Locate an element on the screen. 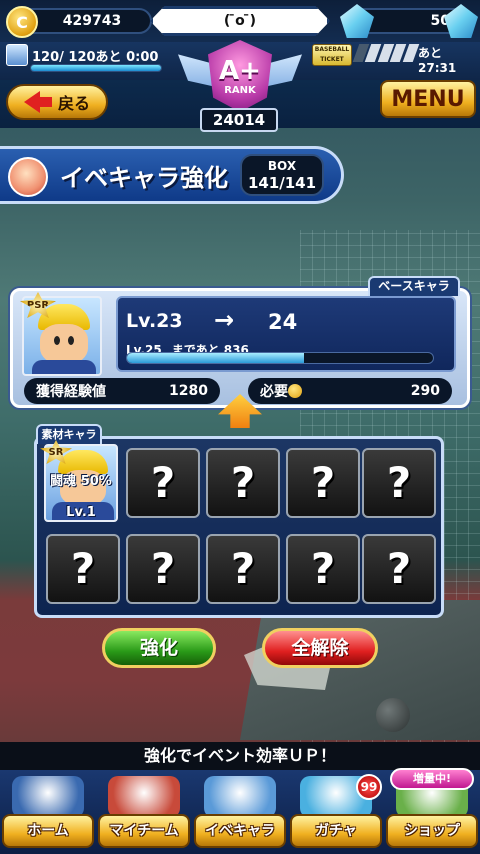 The image size is (480, 854). rank-shield: A+ RANK is located at coordinates (240, 76).